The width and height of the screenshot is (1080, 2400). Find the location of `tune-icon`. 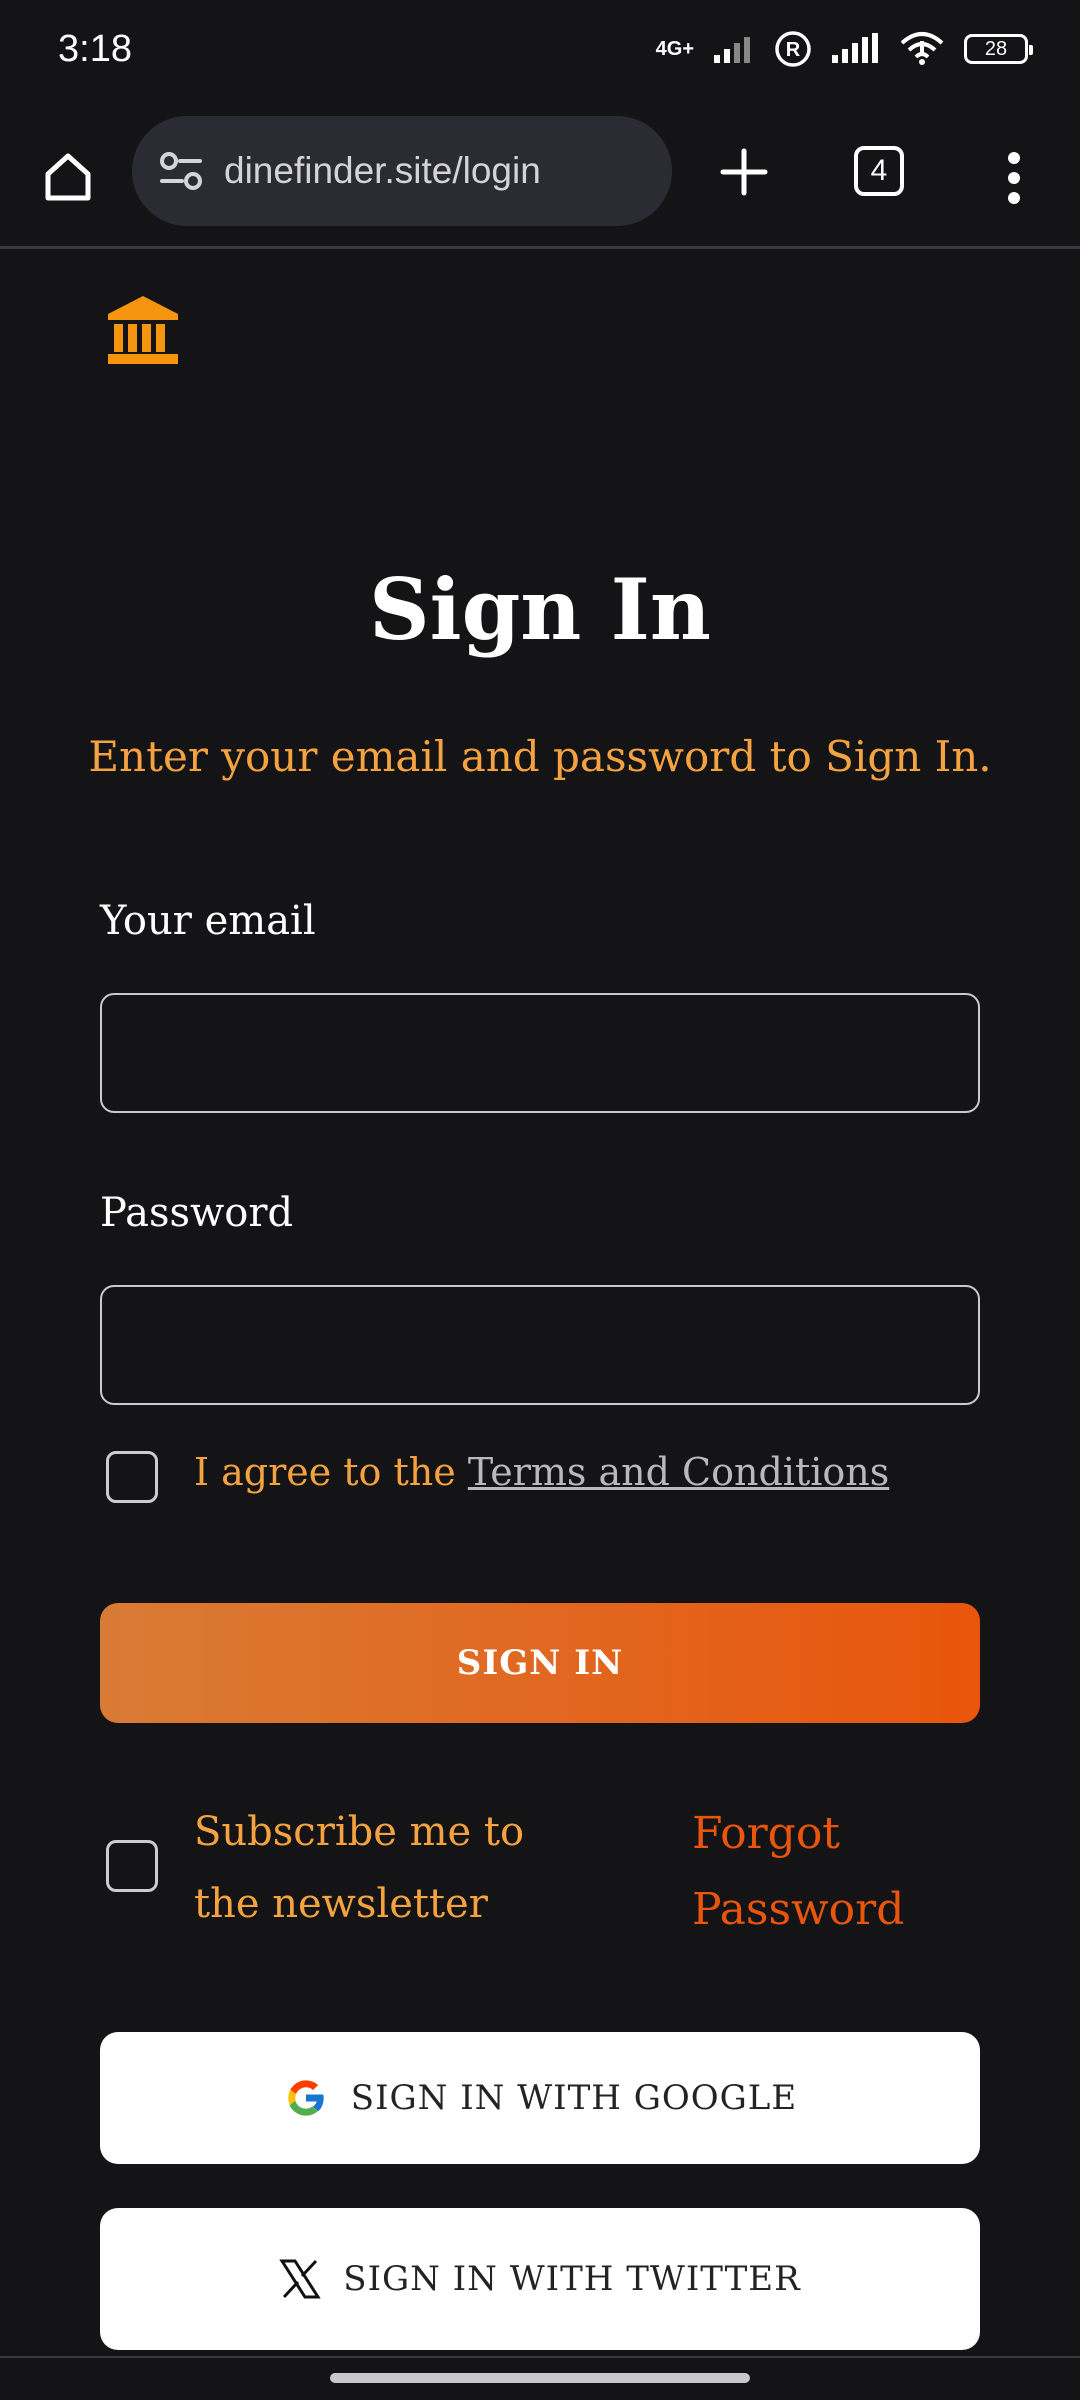

tune-icon is located at coordinates (181, 171).